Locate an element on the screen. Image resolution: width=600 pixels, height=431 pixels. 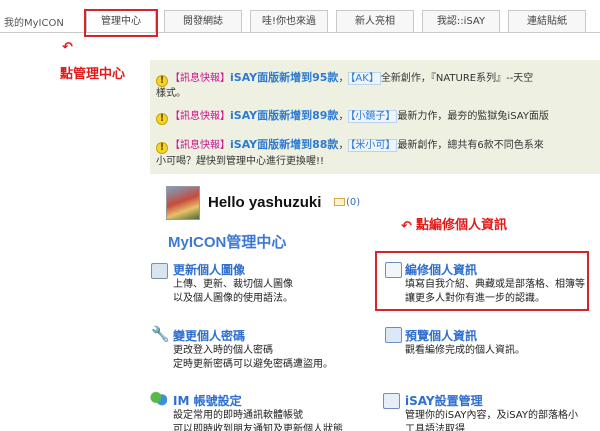
manage-center-highlight-box is located at coordinates (121, 23).